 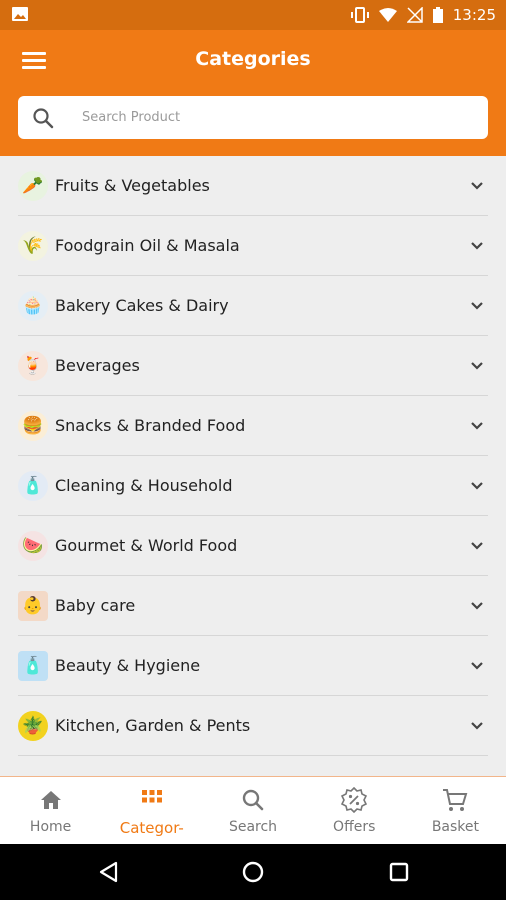 What do you see at coordinates (146, 545) in the screenshot?
I see `category-label: Gourmet & World Food` at bounding box center [146, 545].